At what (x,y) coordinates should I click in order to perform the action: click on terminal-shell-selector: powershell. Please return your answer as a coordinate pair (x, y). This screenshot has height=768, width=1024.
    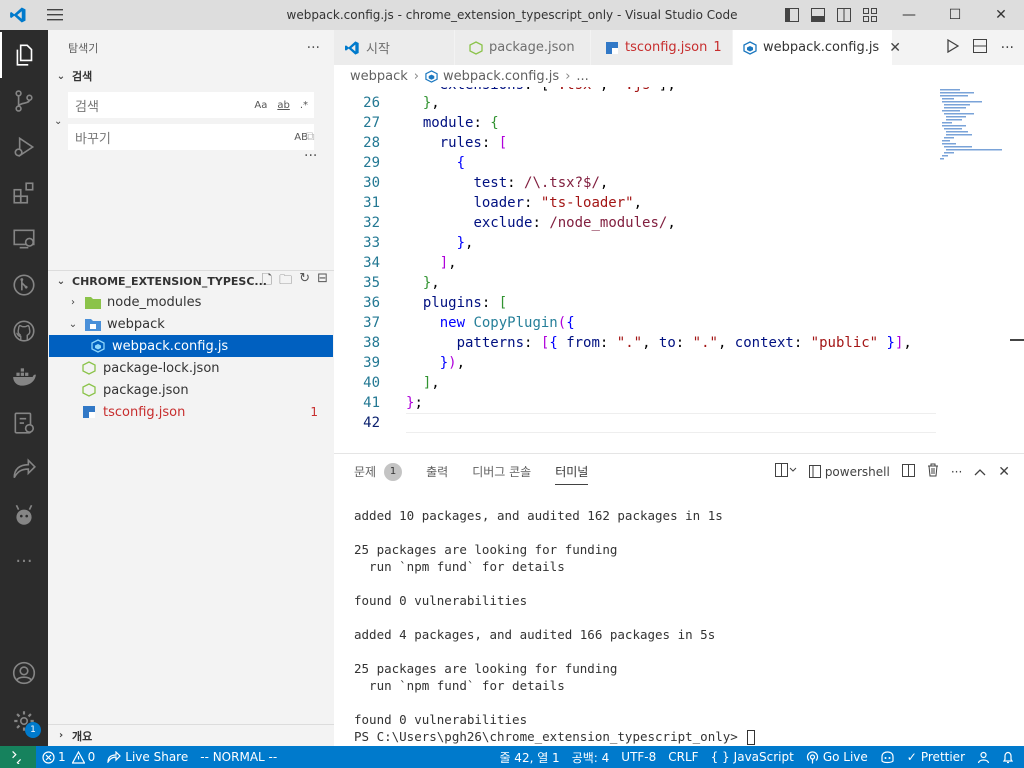
    Looking at the image, I should click on (849, 472).